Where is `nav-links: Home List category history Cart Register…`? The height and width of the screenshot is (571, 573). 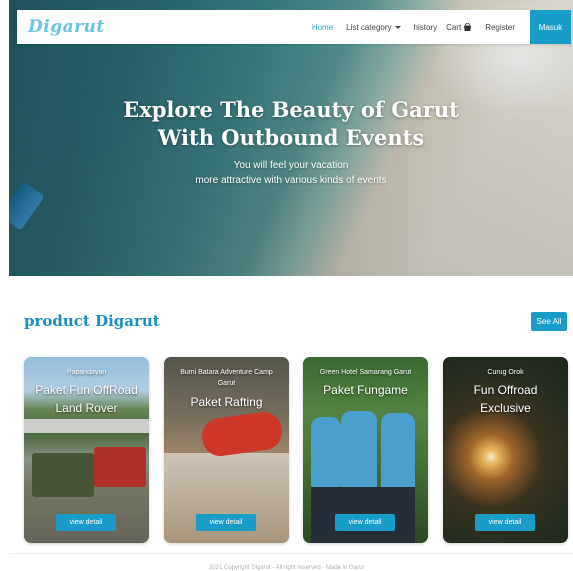
nav-links: Home List category history Cart Register… is located at coordinates (435, 27).